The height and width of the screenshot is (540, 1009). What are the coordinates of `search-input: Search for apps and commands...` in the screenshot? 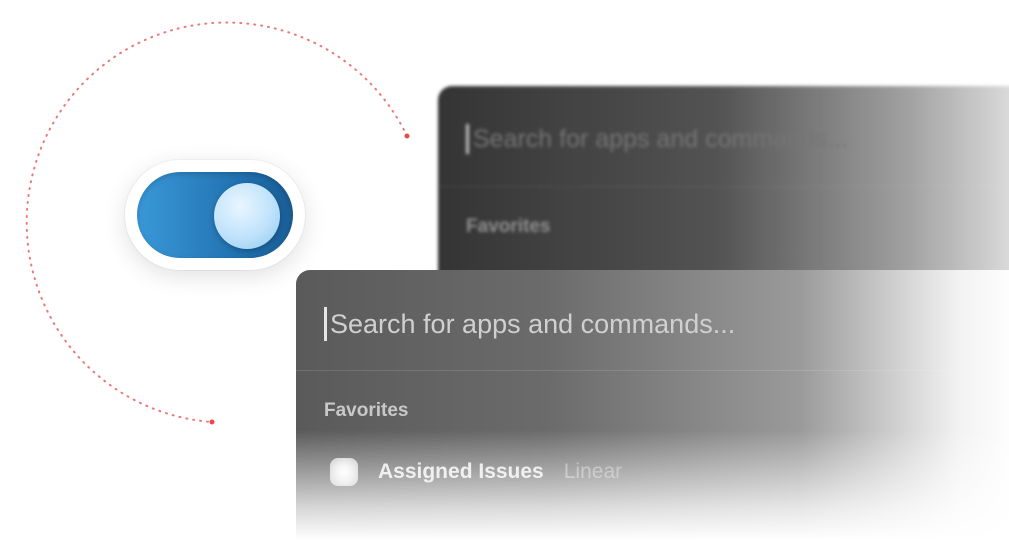 It's located at (529, 324).